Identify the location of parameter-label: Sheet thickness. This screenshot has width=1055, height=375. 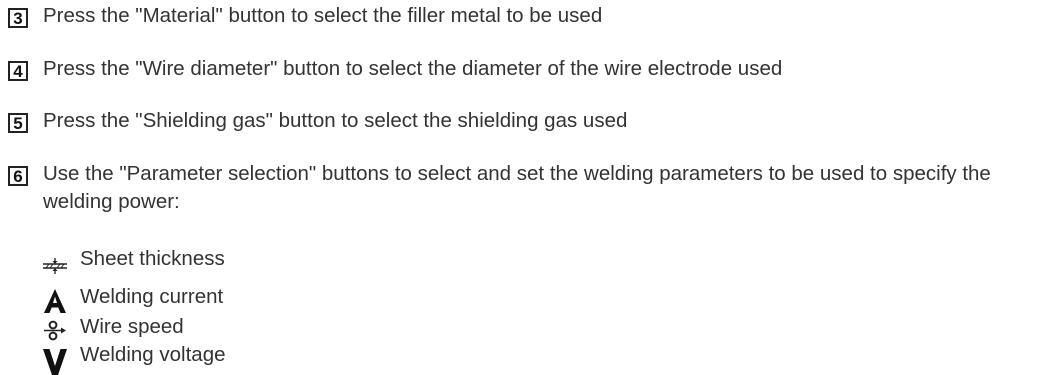
(152, 258).